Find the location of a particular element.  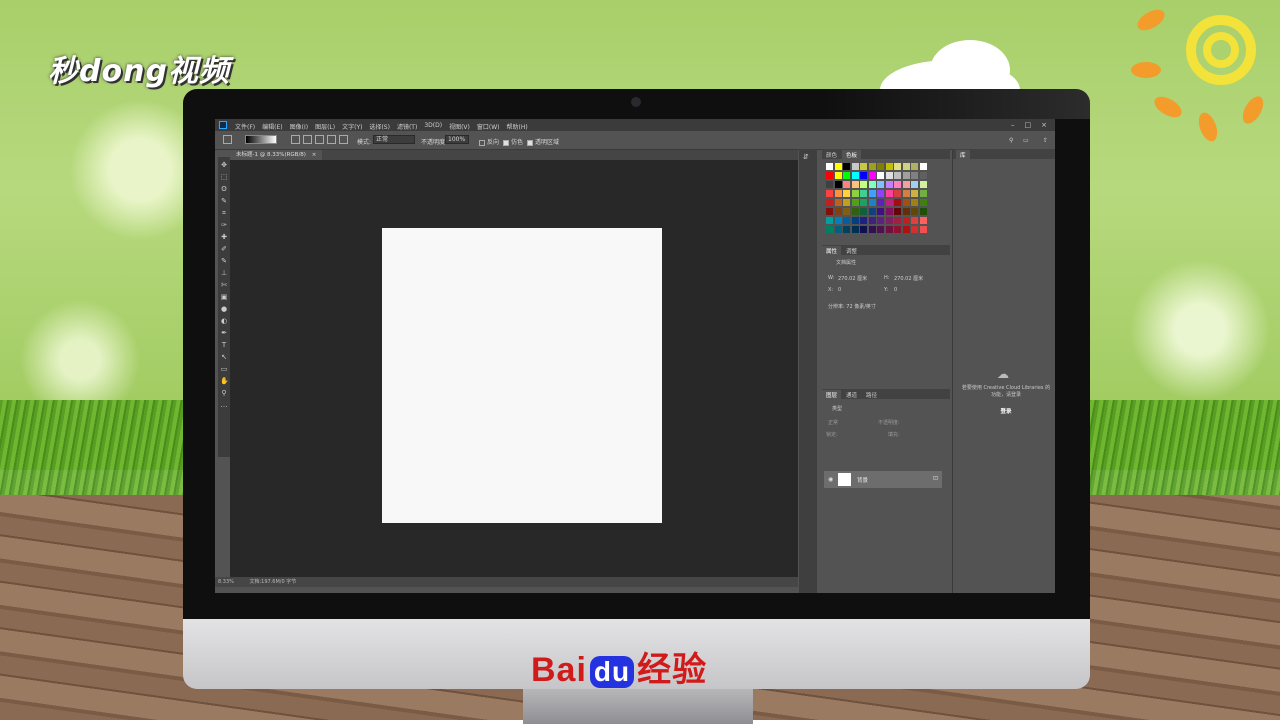

dither-check-icon is located at coordinates (506, 142).